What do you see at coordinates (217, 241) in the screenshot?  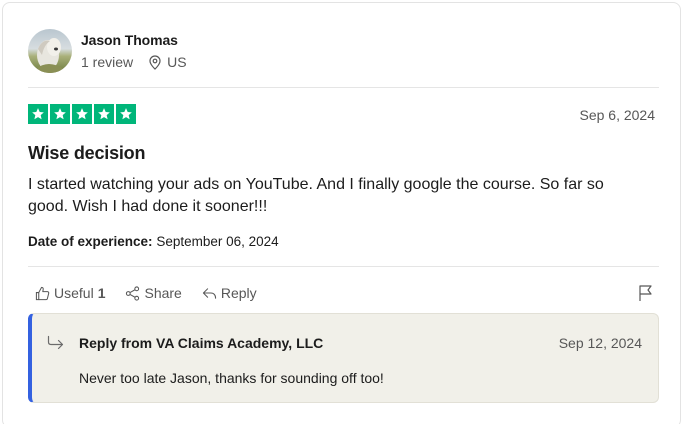 I see `experience-date: September 06, 2024` at bounding box center [217, 241].